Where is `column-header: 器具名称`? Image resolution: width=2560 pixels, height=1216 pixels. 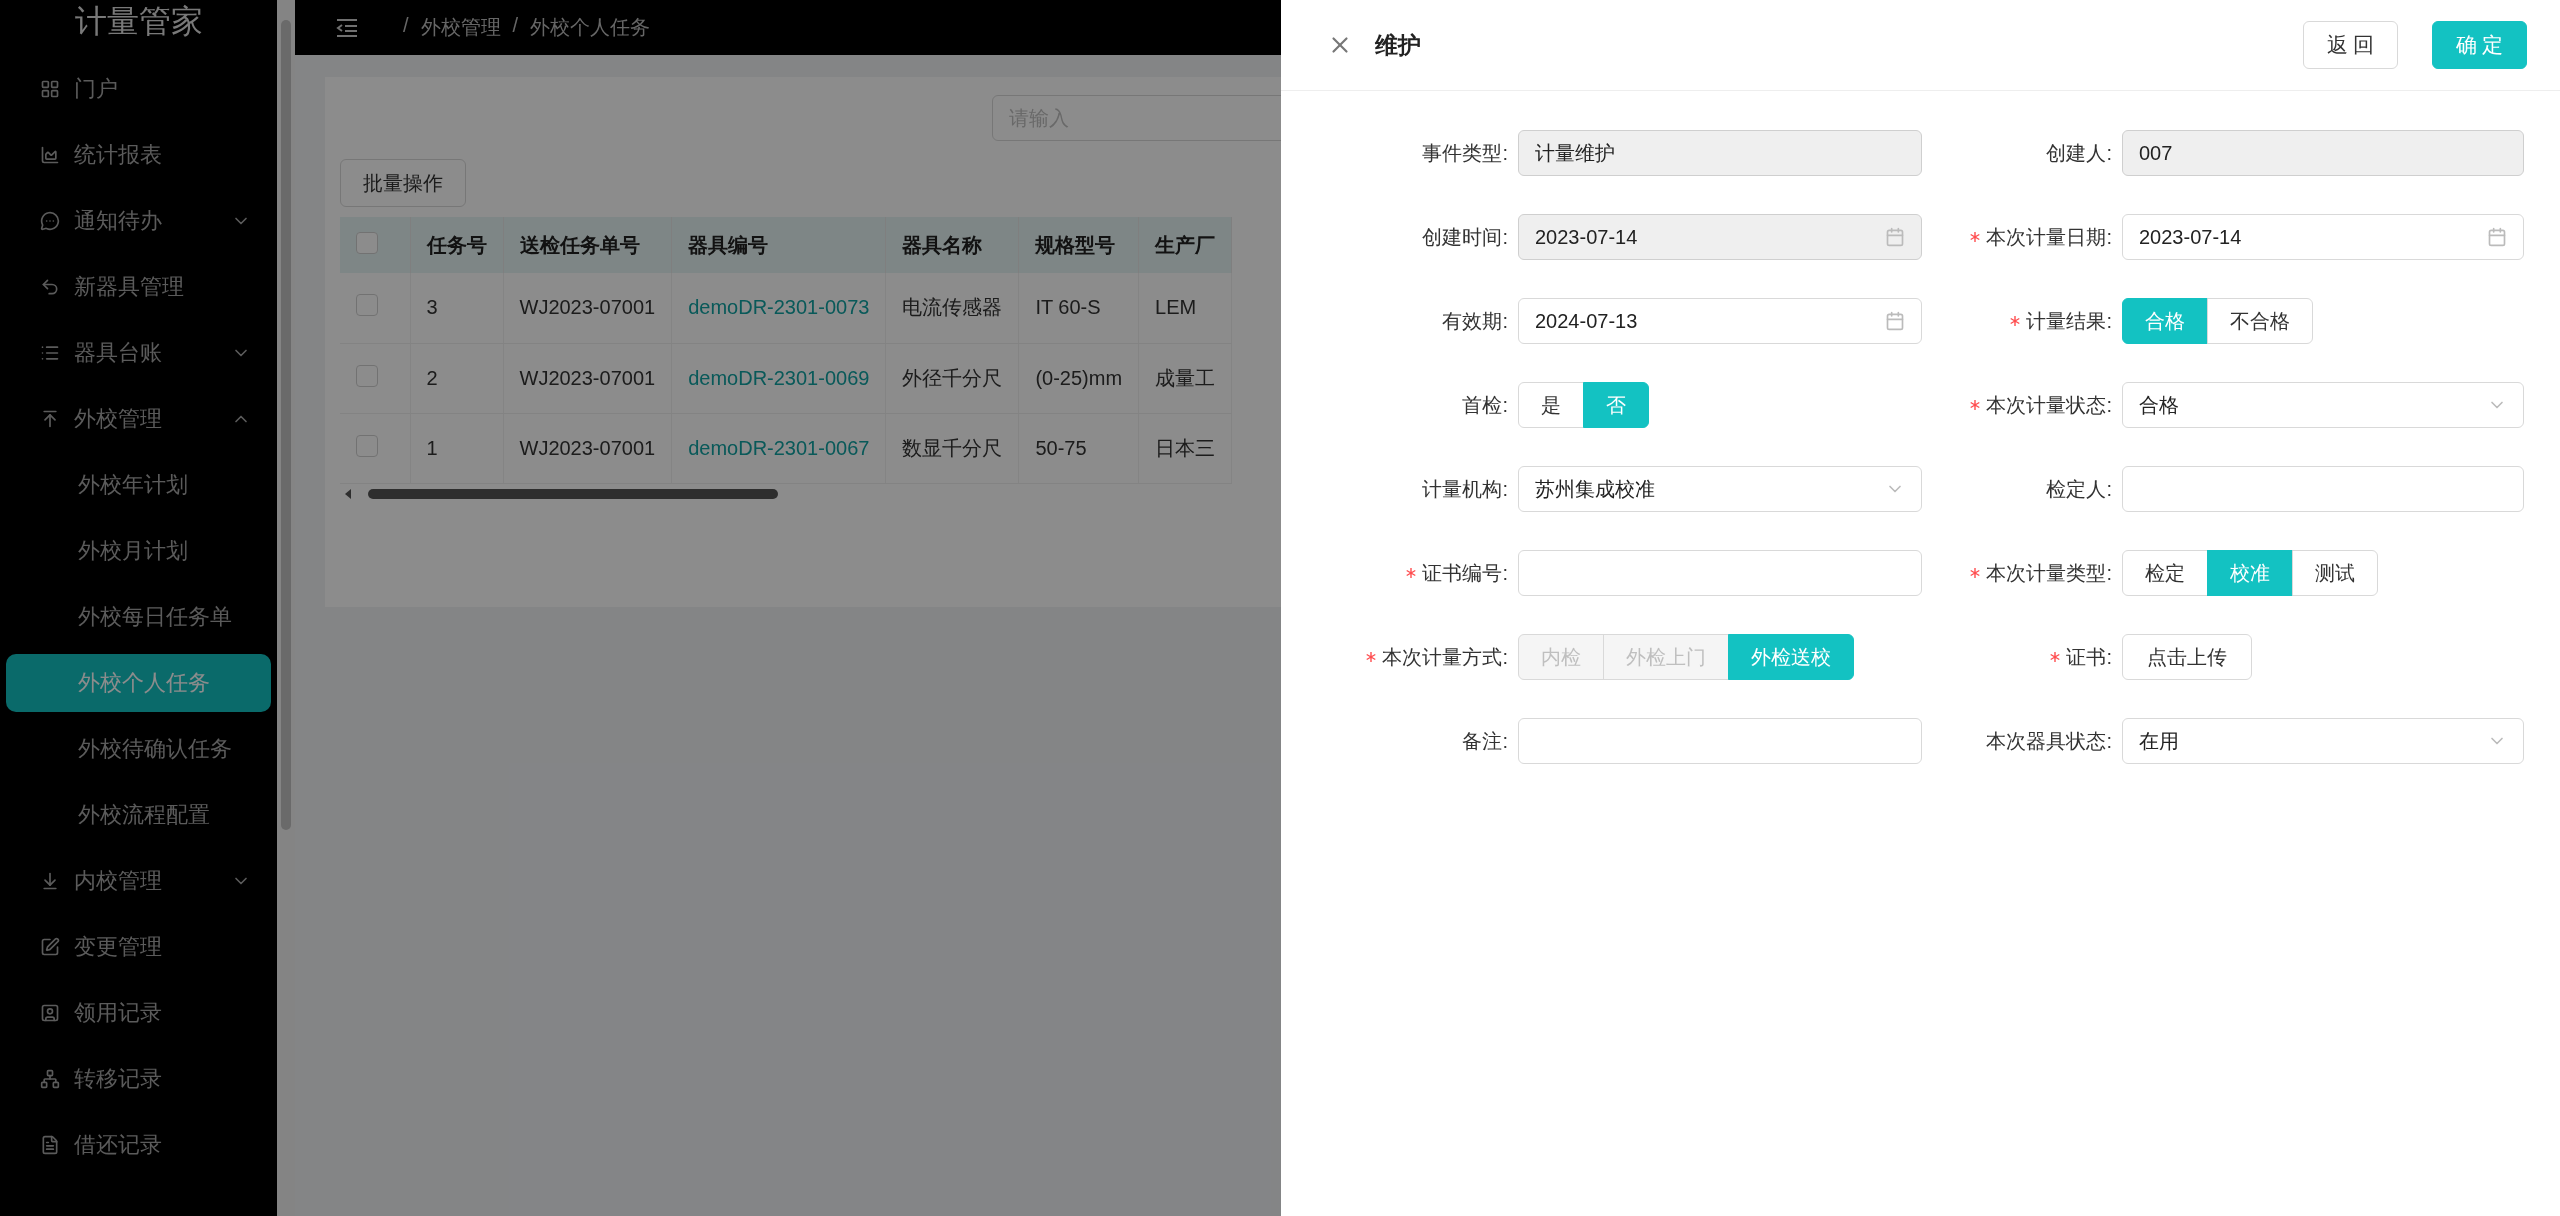
column-header: 器具名称 is located at coordinates (952, 245).